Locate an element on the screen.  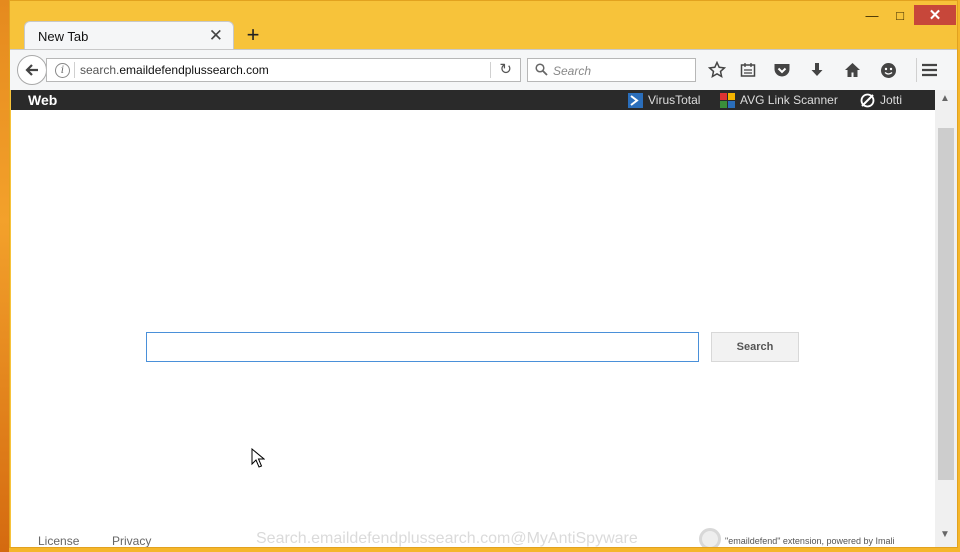
jotti-icon is located at coordinates (867, 100).